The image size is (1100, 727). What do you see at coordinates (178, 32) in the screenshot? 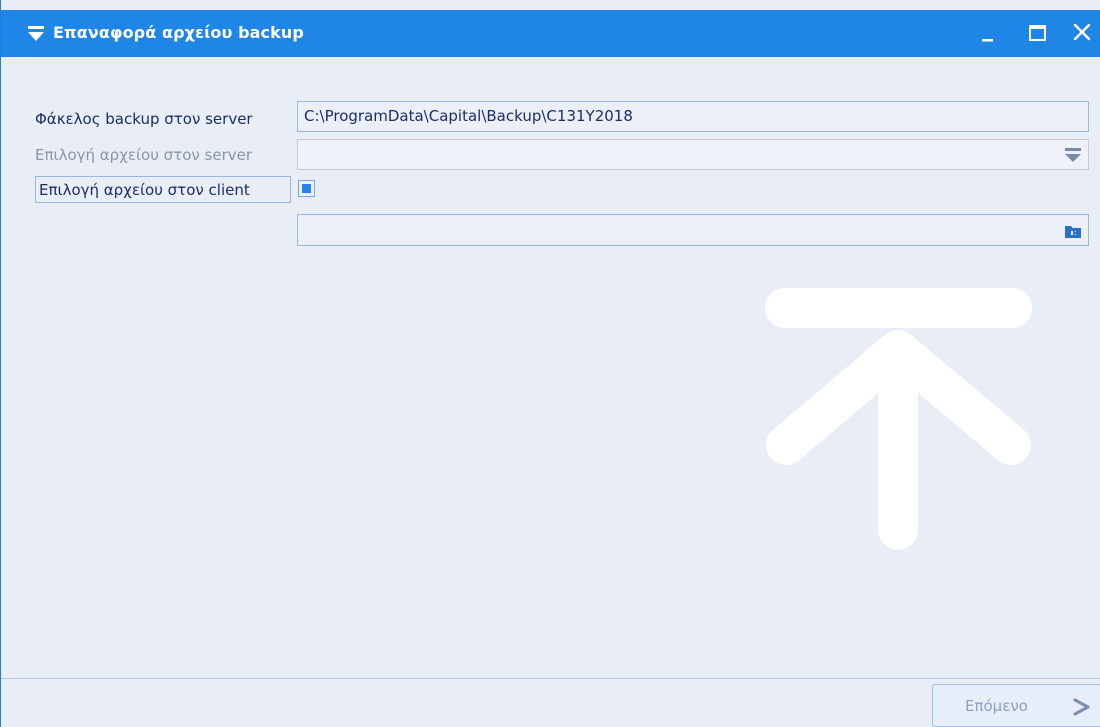
I see `window-title: Επαναφορά αρχείου backup` at bounding box center [178, 32].